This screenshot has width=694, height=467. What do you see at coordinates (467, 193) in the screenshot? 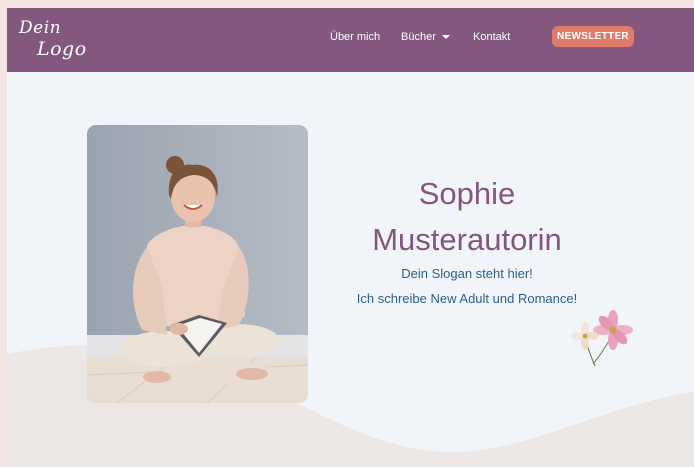
I see `author-first-name: Sophie` at bounding box center [467, 193].